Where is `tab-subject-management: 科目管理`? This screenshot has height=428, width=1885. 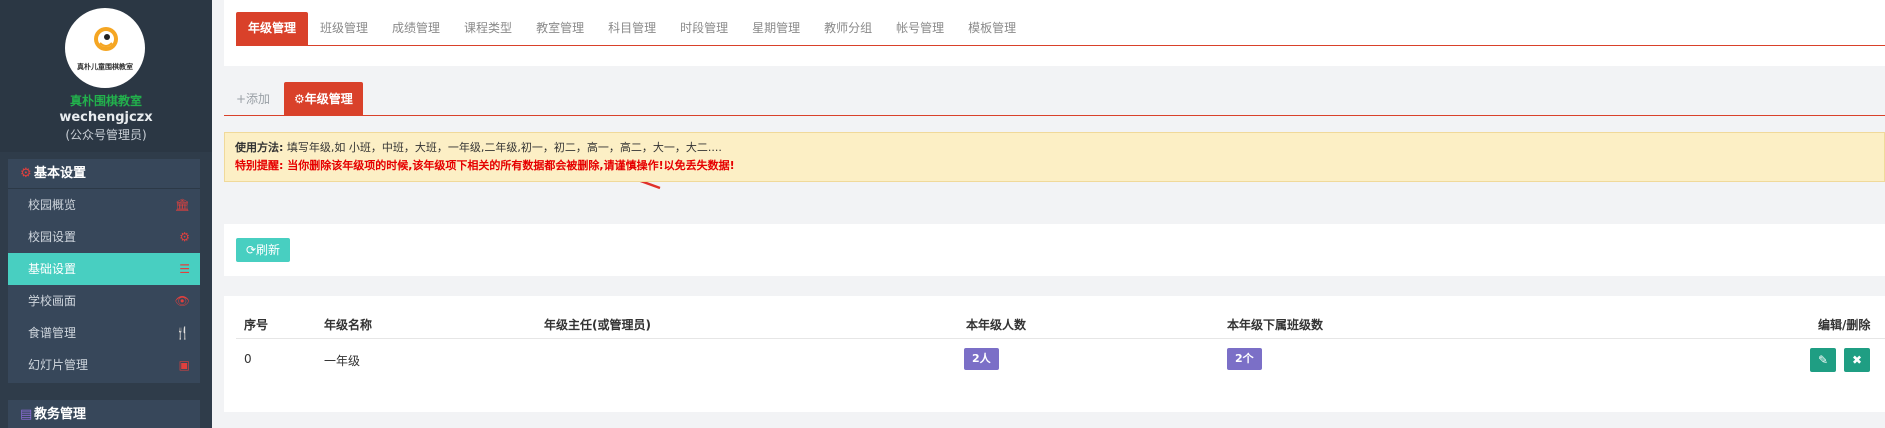
tab-subject-management: 科目管理 is located at coordinates (632, 28).